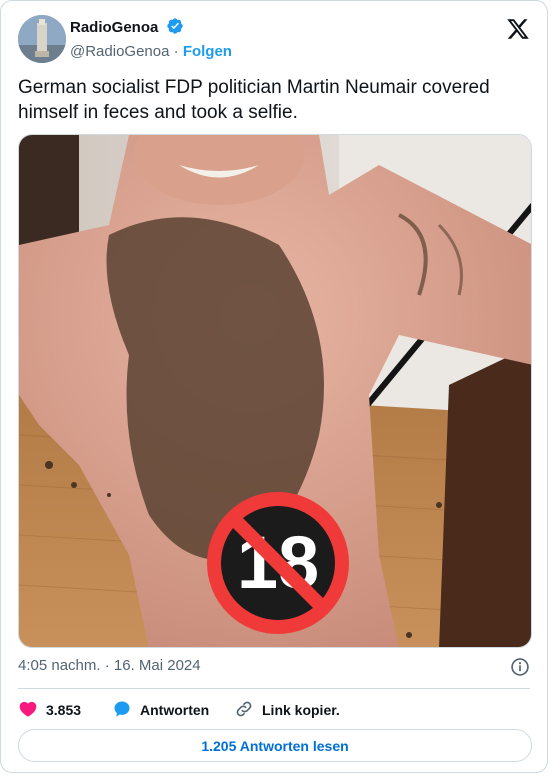 Image resolution: width=560 pixels, height=777 pixels. Describe the element at coordinates (520, 669) in the screenshot. I see `info-icon` at that location.